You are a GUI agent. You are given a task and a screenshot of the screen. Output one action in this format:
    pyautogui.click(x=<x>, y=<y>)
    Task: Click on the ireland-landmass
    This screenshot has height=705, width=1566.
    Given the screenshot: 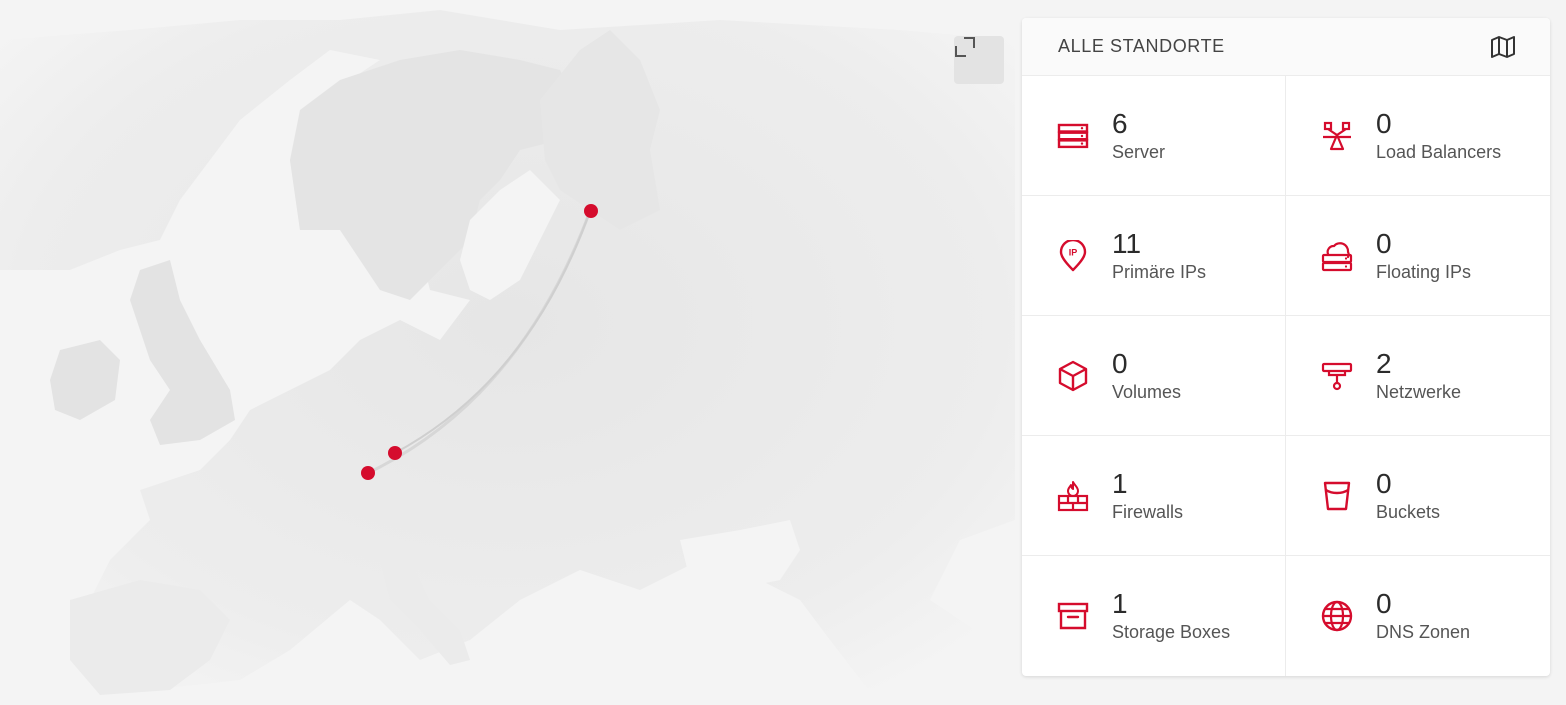 What is the action you would take?
    pyautogui.click(x=85, y=380)
    